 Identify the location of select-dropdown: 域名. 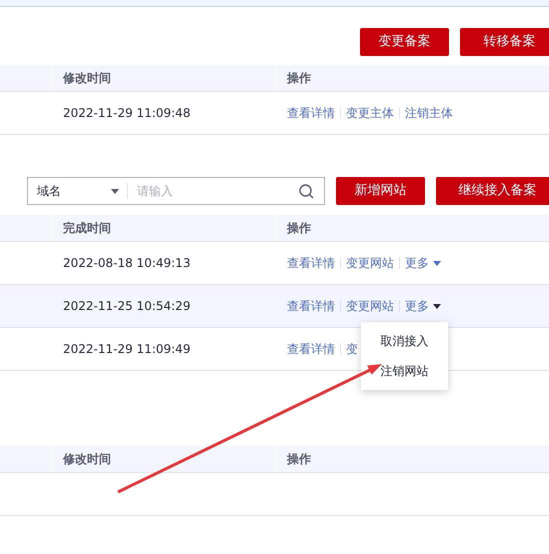
(77, 191).